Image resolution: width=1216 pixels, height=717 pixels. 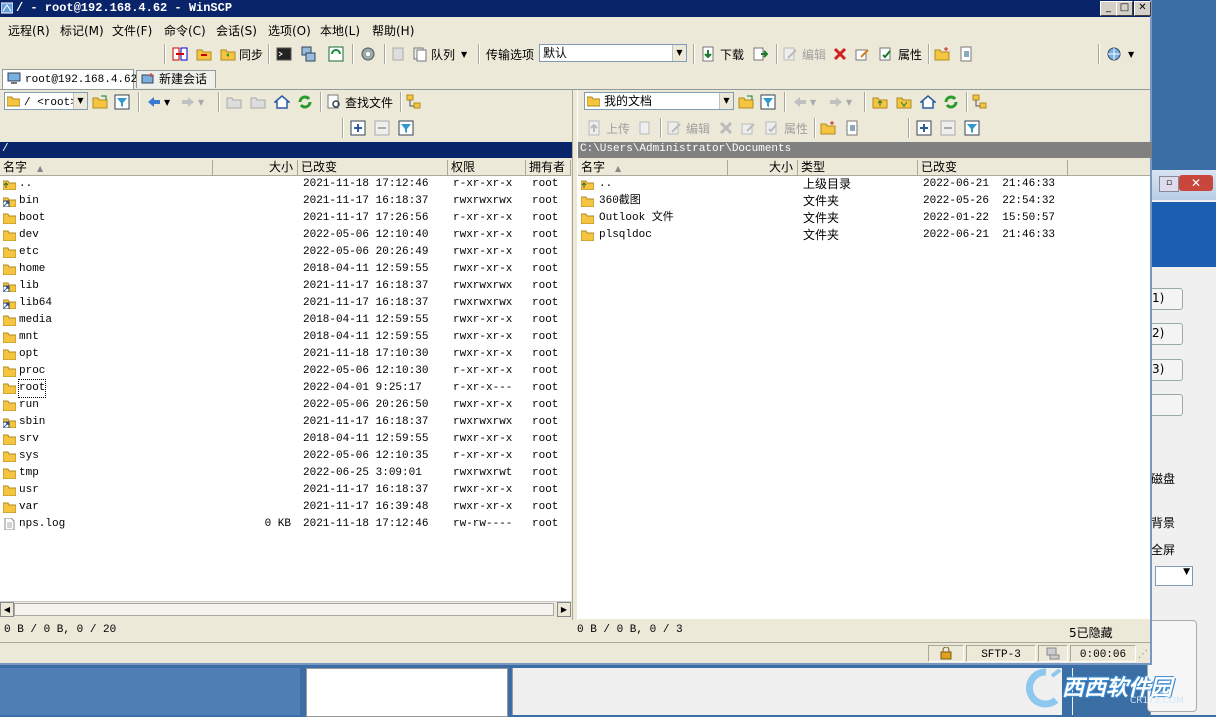 I want to click on table-row: etc 2022-05-06 20:26:49 rwxr-xr-x root, so click(x=285, y=252).